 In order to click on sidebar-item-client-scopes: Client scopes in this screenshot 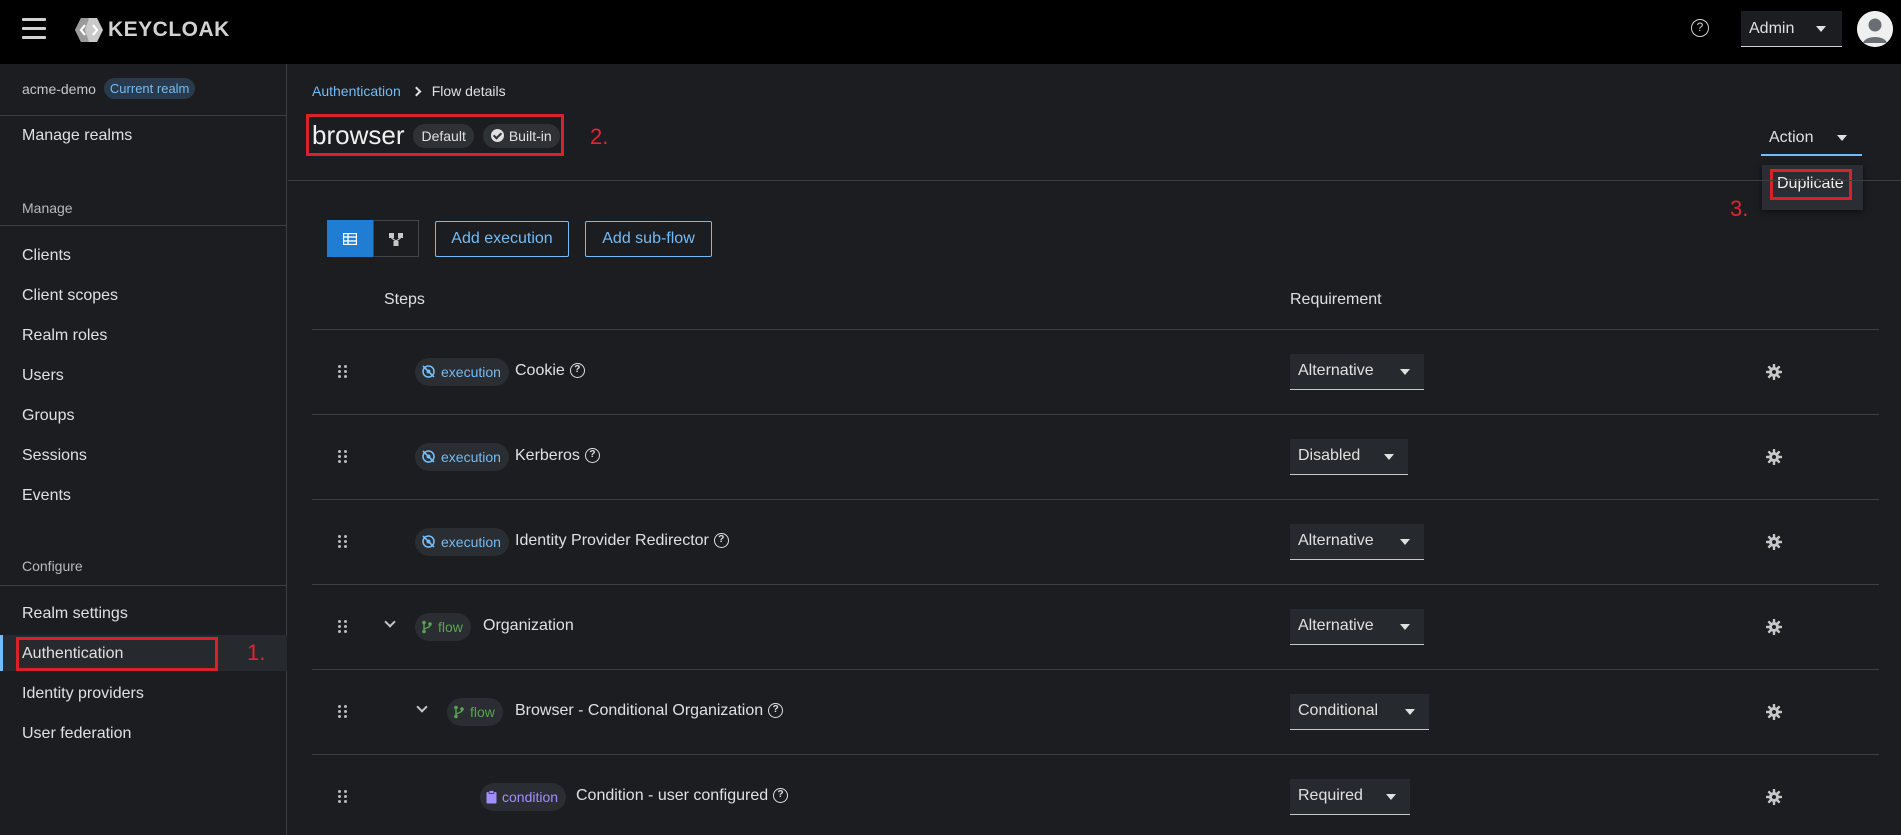, I will do `click(70, 296)`.